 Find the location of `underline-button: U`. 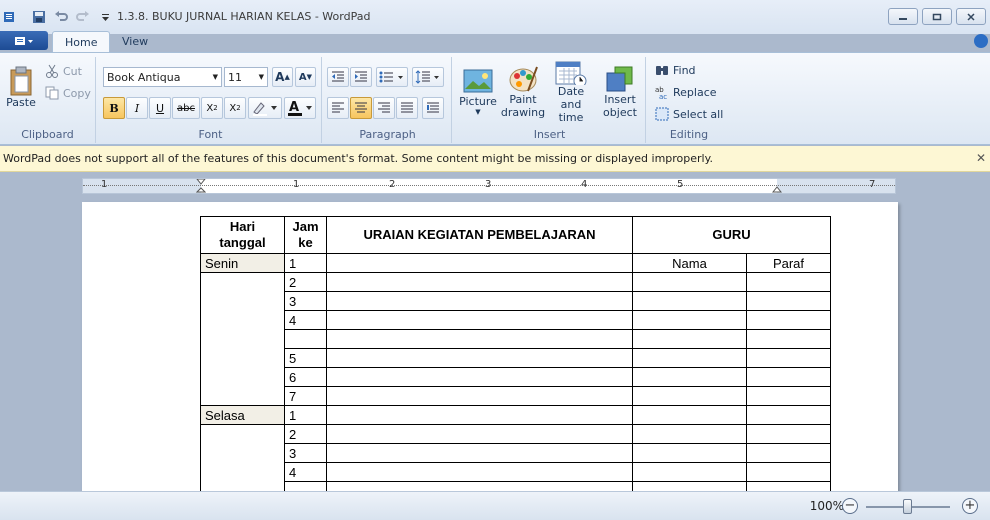

underline-button: U is located at coordinates (160, 108).